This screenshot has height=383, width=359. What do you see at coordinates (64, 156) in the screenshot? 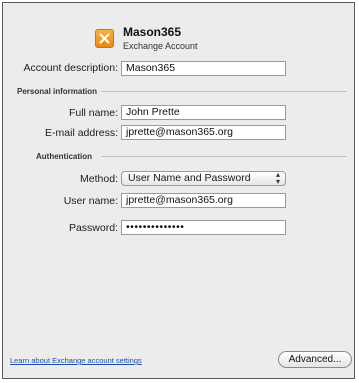
I see `authentication-section-title: Authentication` at bounding box center [64, 156].